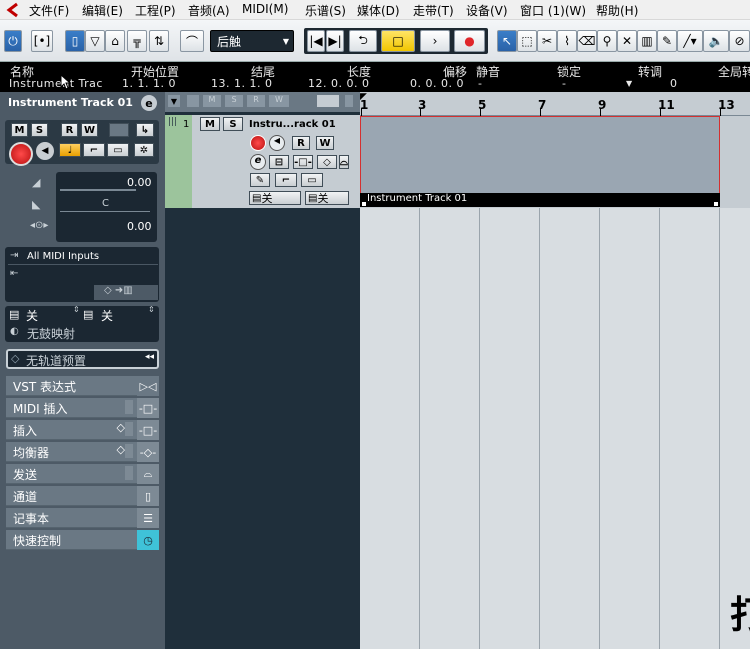 Image resolution: width=750 pixels, height=649 pixels. What do you see at coordinates (149, 103) in the screenshot?
I see `edit-instrument-icon: e` at bounding box center [149, 103].